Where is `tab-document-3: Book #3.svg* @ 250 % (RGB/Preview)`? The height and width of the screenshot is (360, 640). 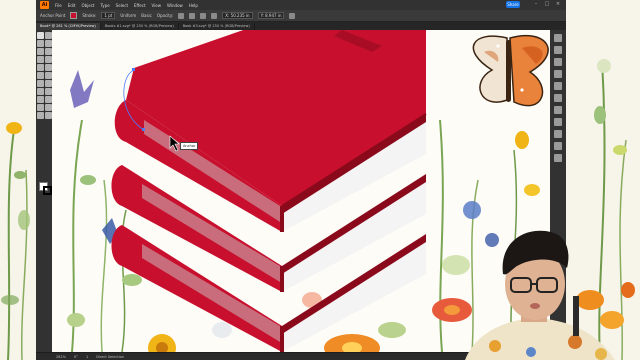
tab-document-3: Book #3.svg* @ 250 % (RGB/Preview) is located at coordinates (217, 26).